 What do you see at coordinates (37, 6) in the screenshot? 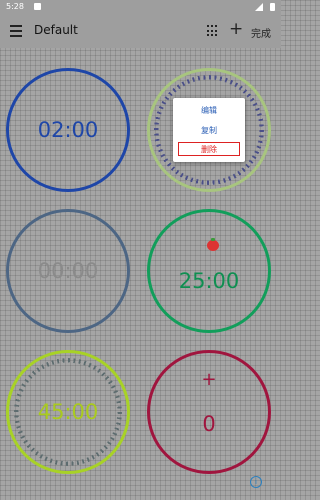
I see `notification-icon` at bounding box center [37, 6].